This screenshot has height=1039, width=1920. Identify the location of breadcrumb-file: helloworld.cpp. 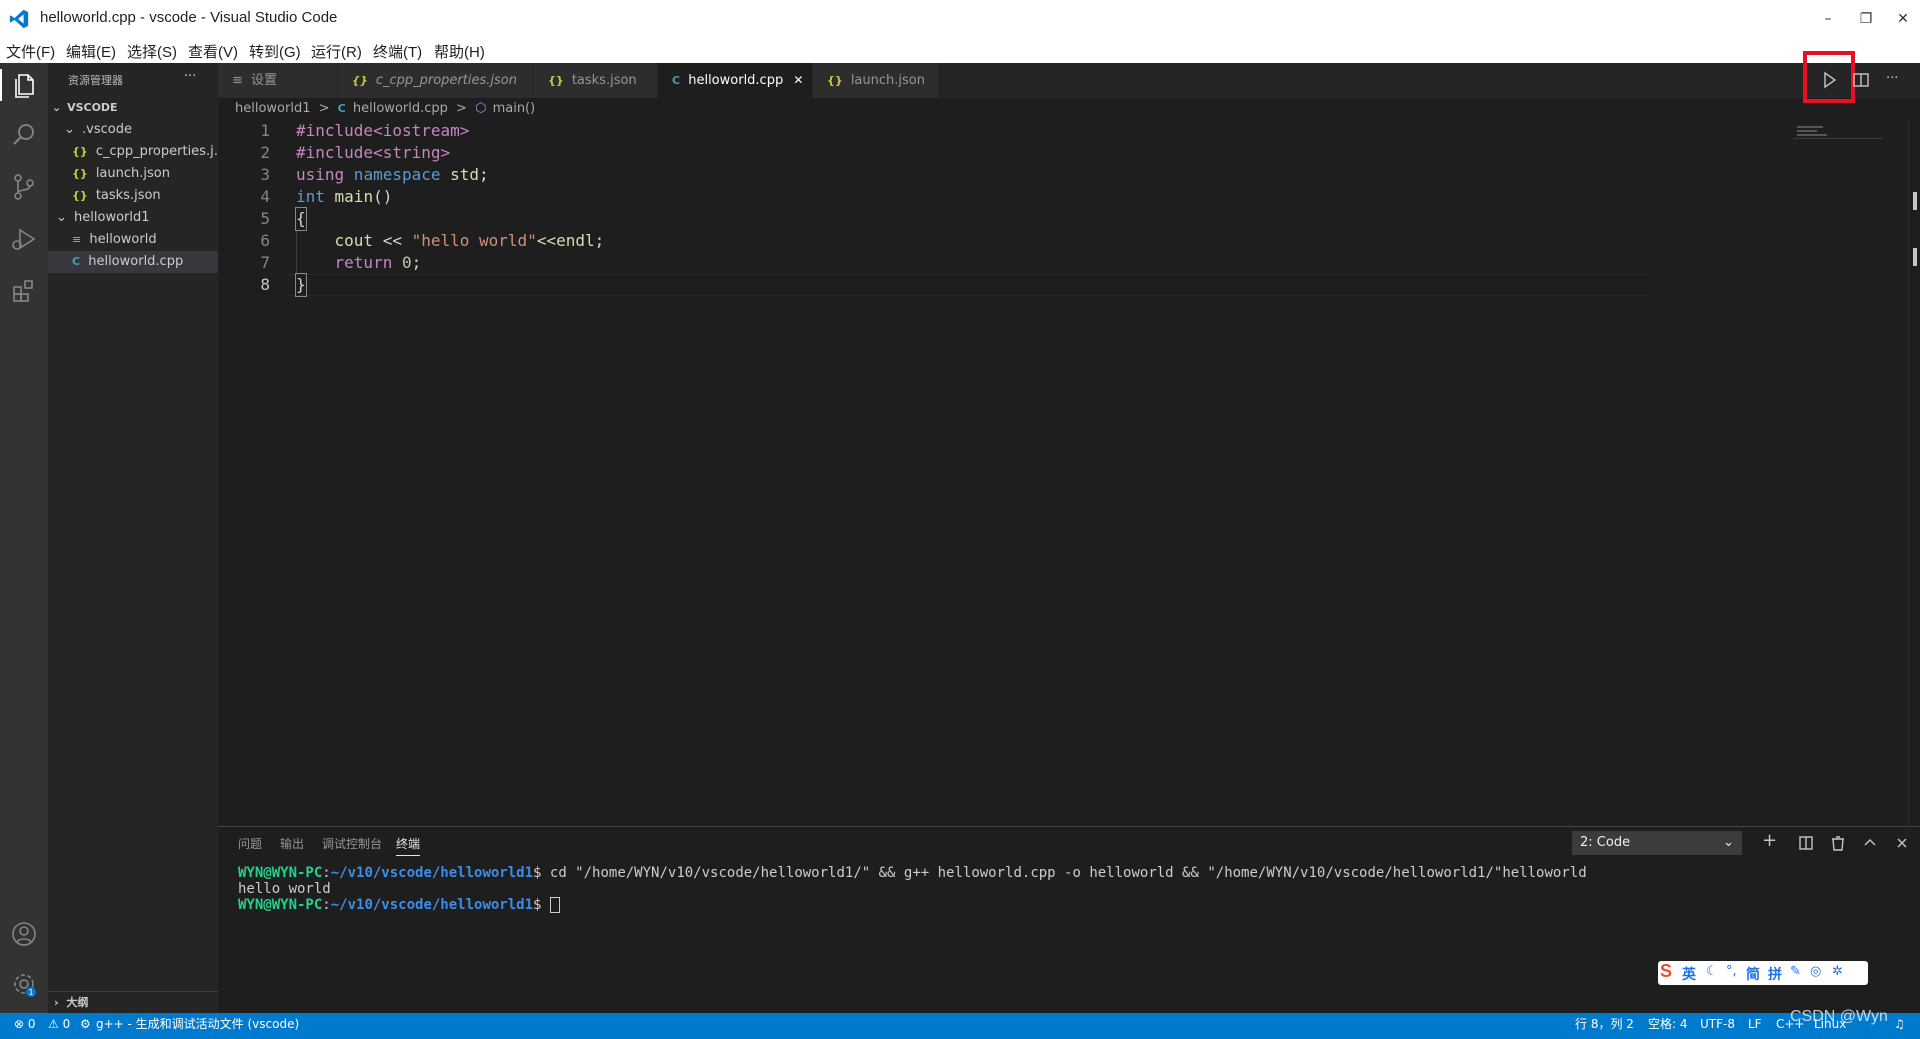
(400, 108).